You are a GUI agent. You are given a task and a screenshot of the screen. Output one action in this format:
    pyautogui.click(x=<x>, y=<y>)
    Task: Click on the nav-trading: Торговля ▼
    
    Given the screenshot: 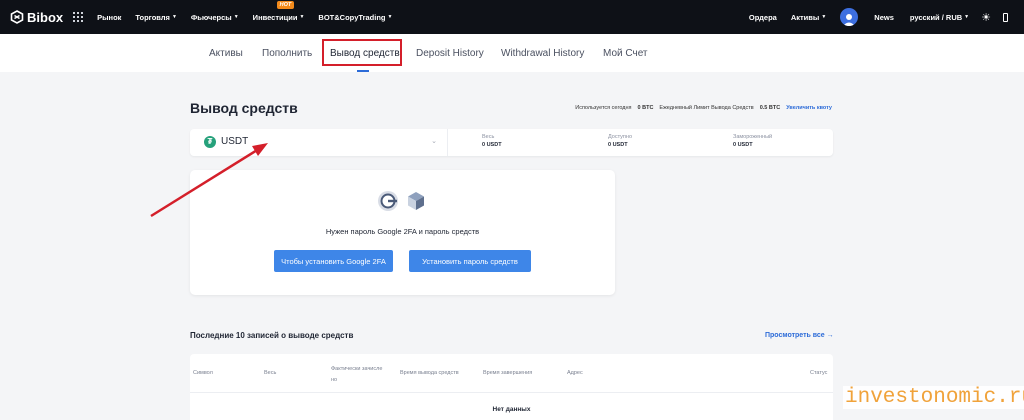 What is the action you would take?
    pyautogui.click(x=155, y=17)
    